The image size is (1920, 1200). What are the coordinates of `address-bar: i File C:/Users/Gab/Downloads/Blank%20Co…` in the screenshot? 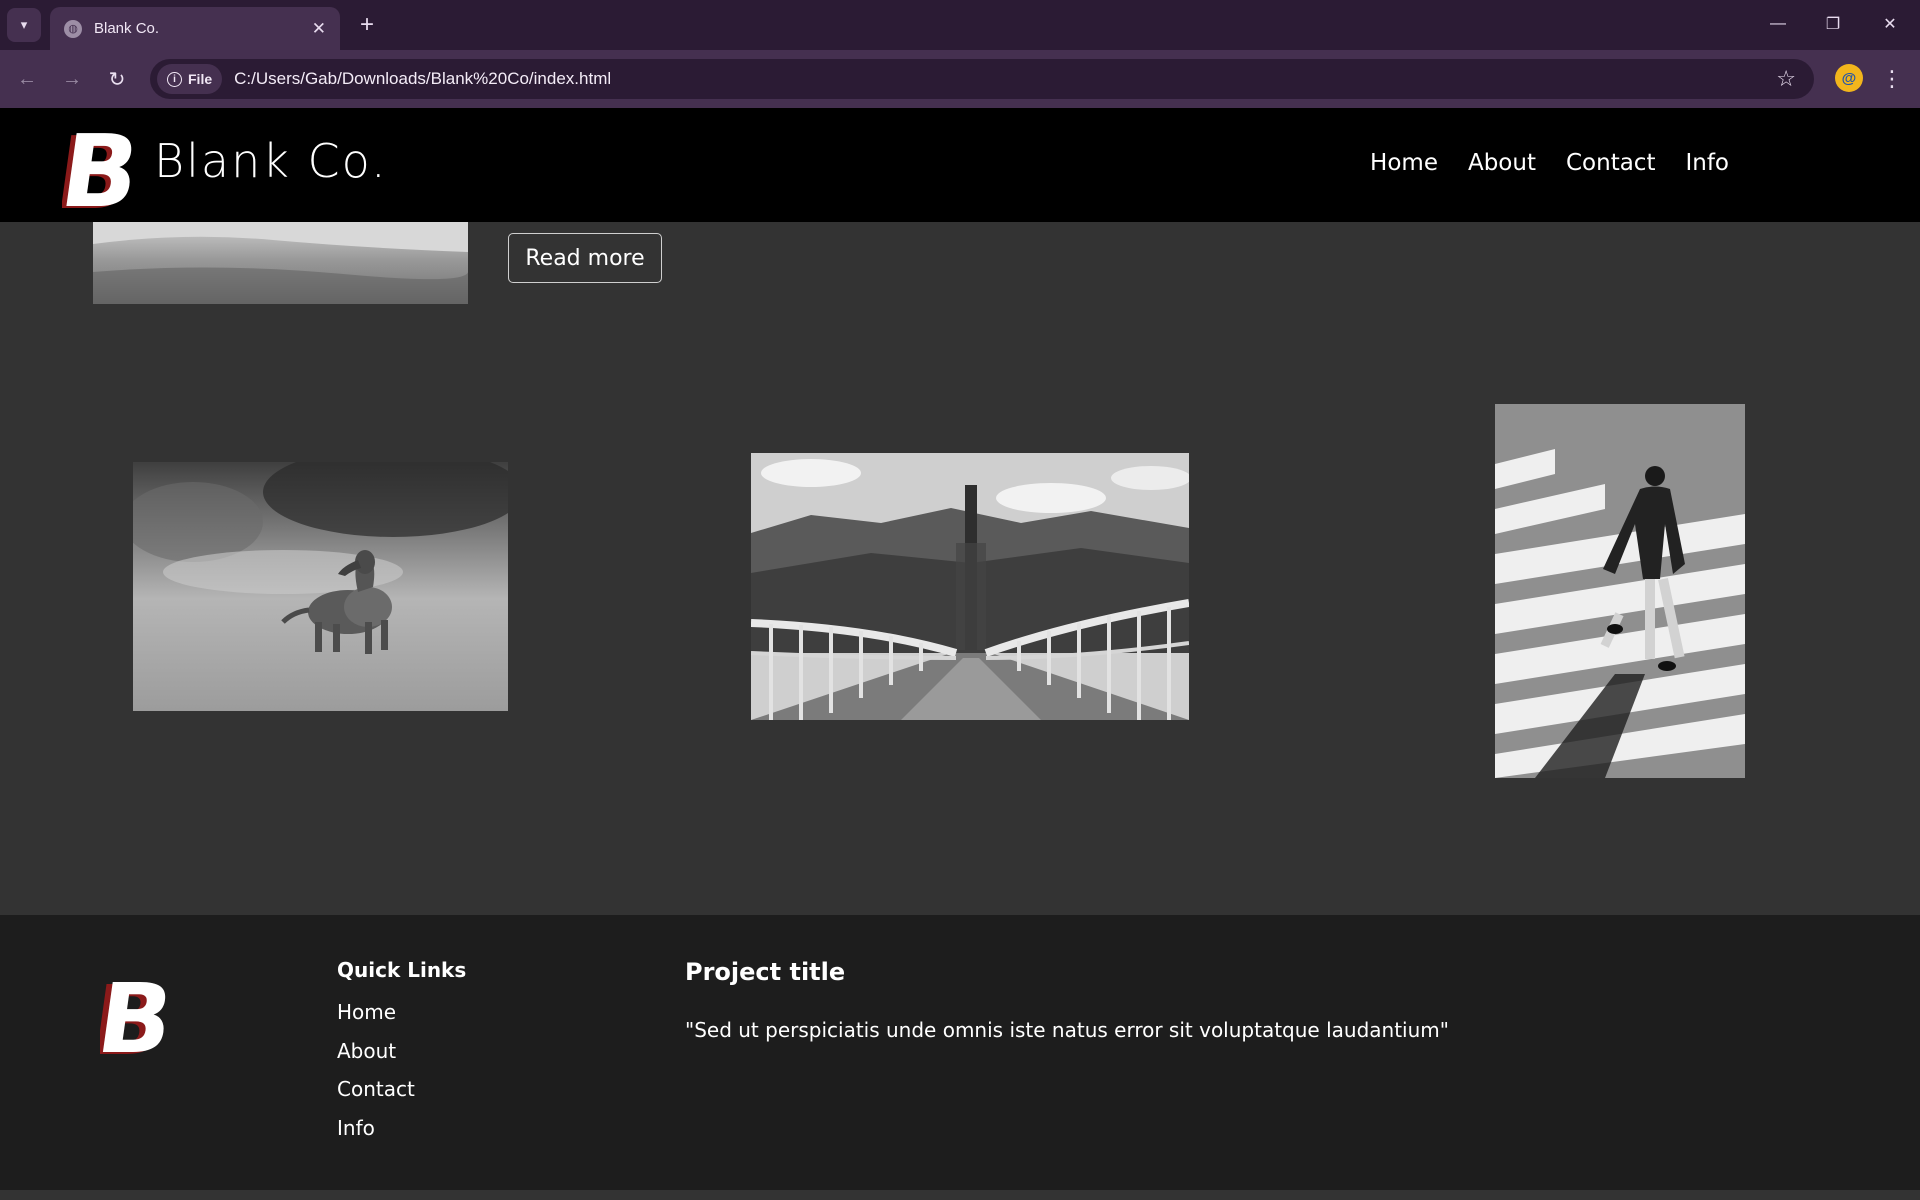 It's located at (982, 79).